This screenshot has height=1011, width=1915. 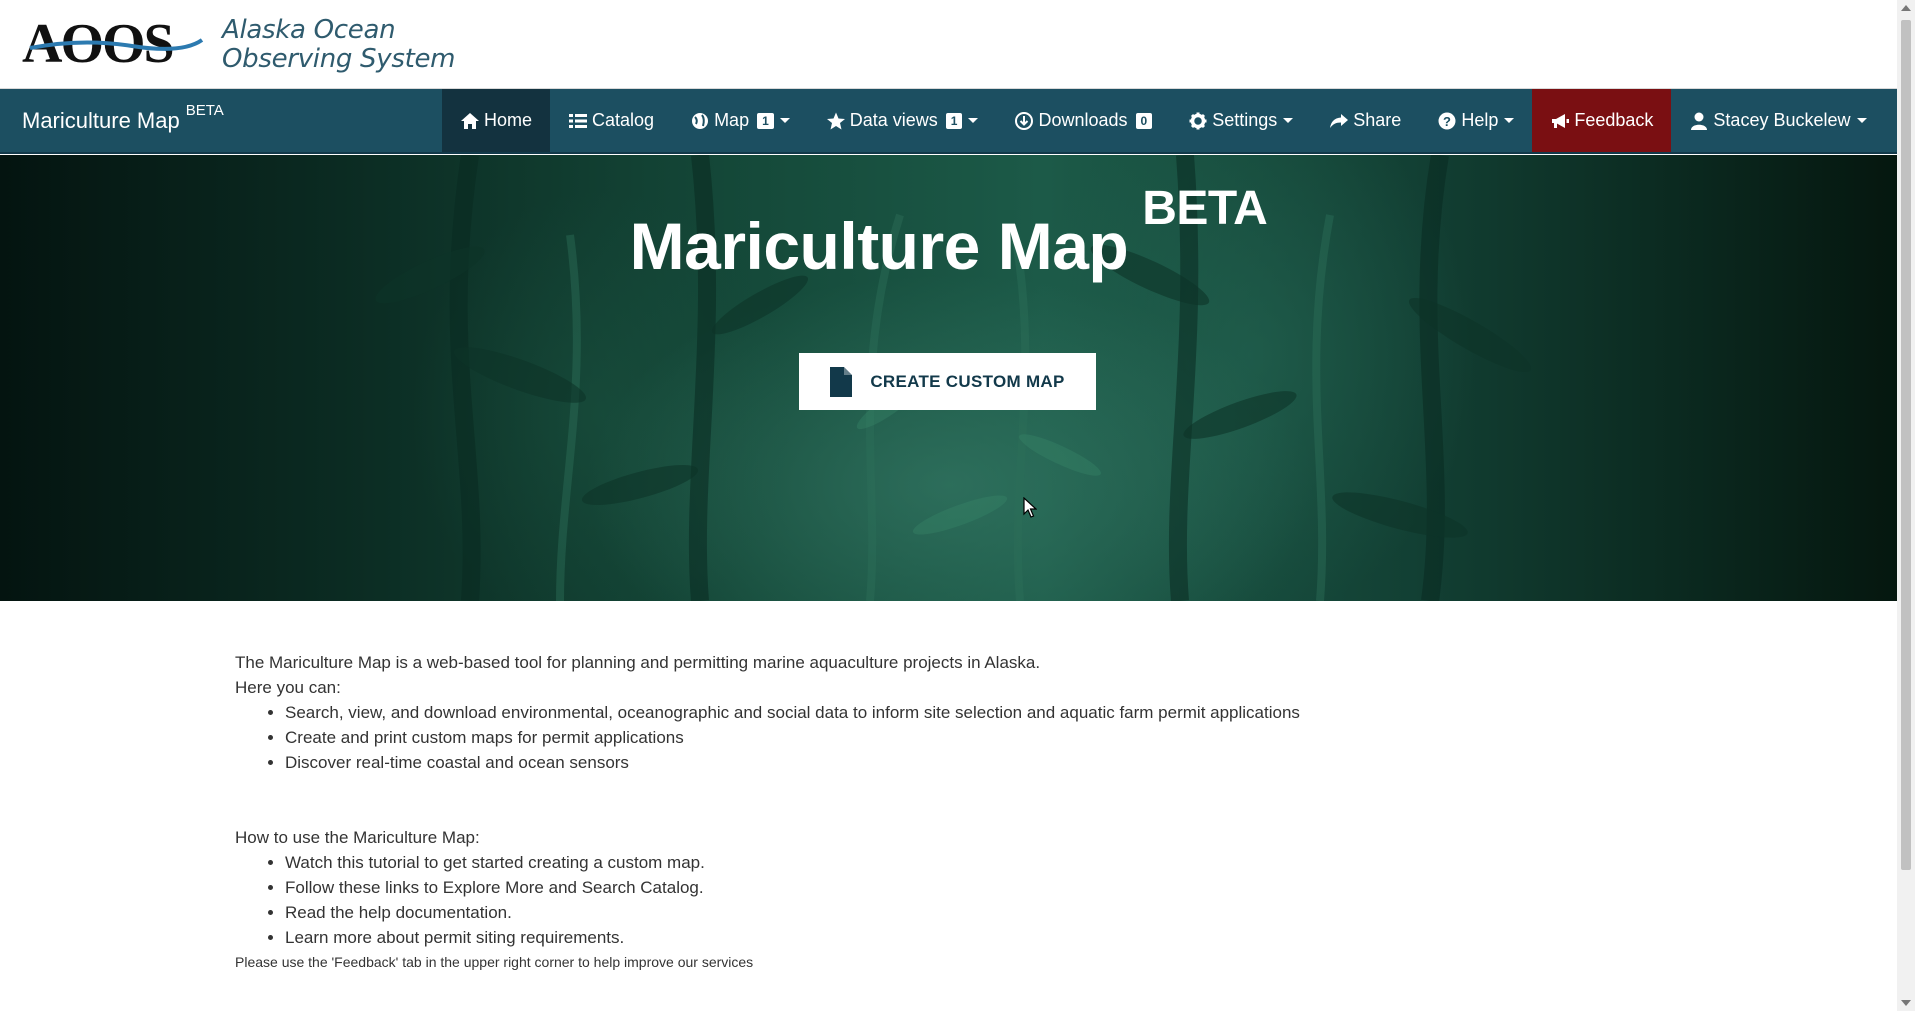 What do you see at coordinates (1782, 120) in the screenshot?
I see `nav-user-label: Stacey Buckelew` at bounding box center [1782, 120].